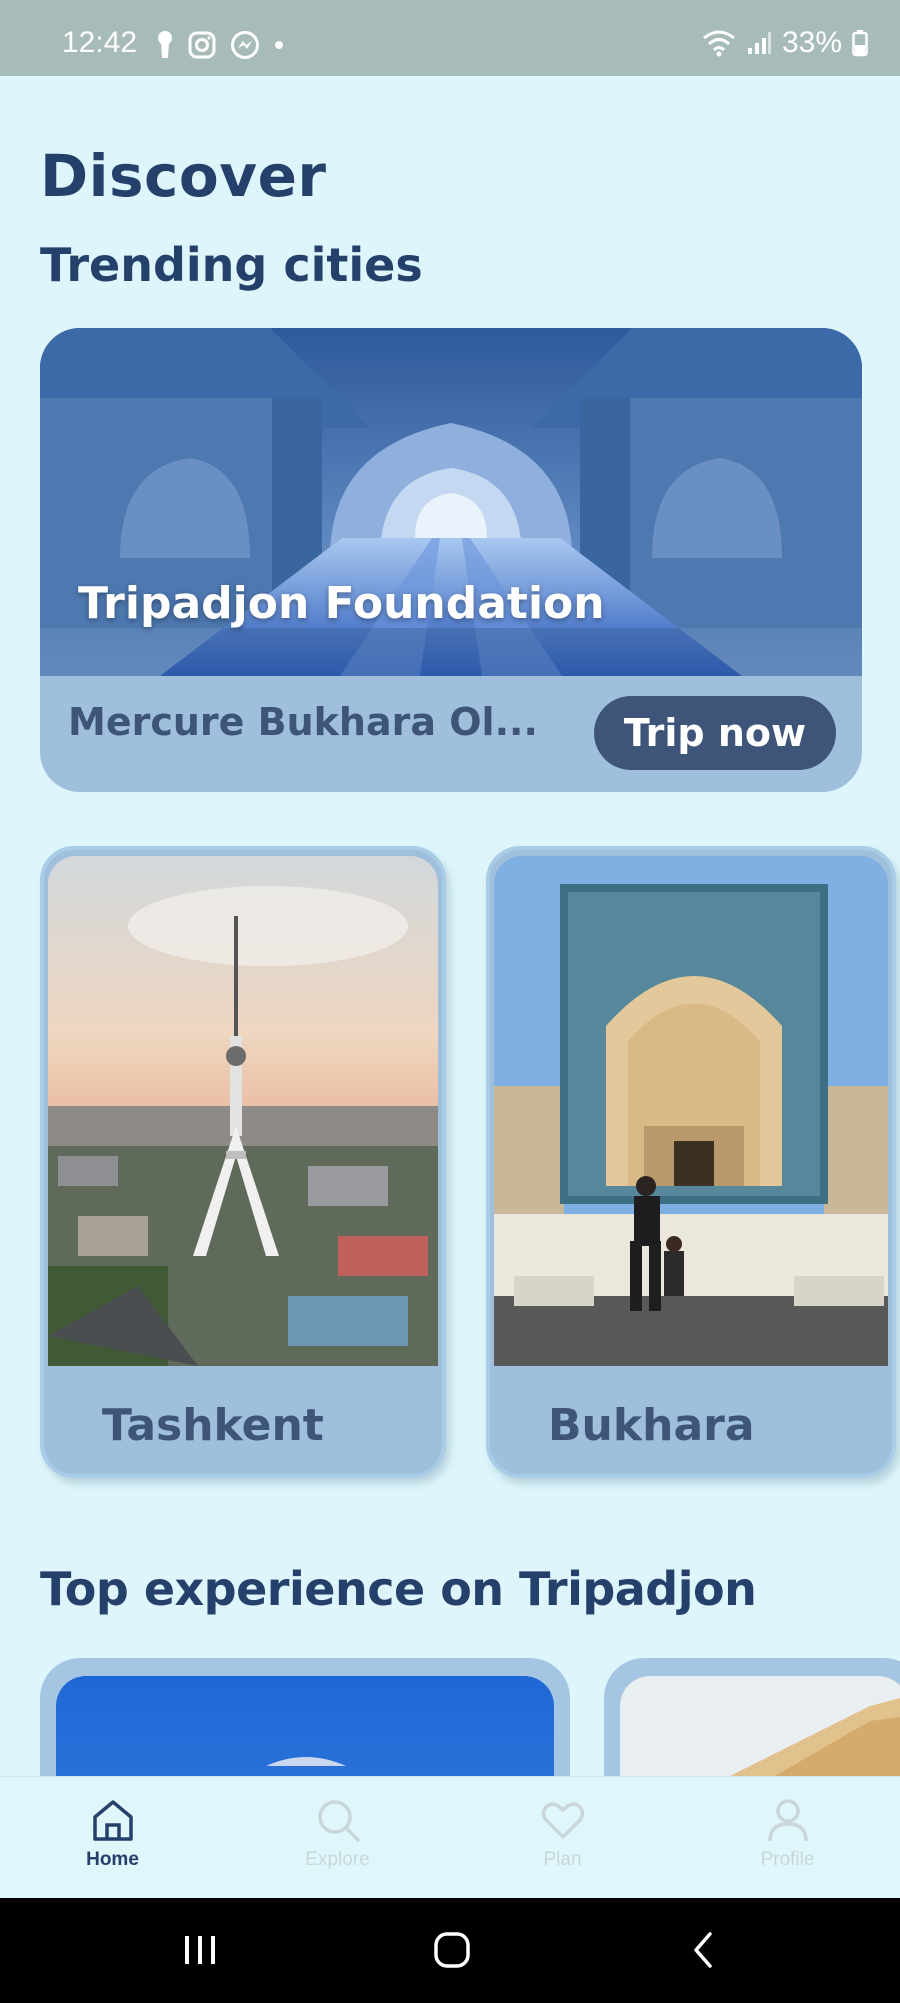 The image size is (900, 2003). I want to click on experience-heading: Top experience on Tripadjon, so click(398, 1589).